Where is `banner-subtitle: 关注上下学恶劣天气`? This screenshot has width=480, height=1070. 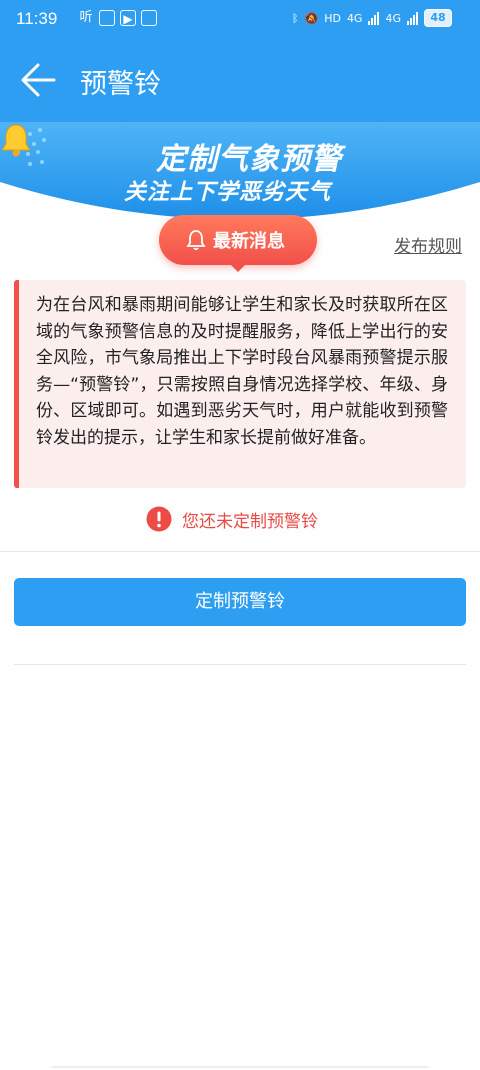
banner-subtitle: 关注上下学恶劣天气 is located at coordinates (228, 192).